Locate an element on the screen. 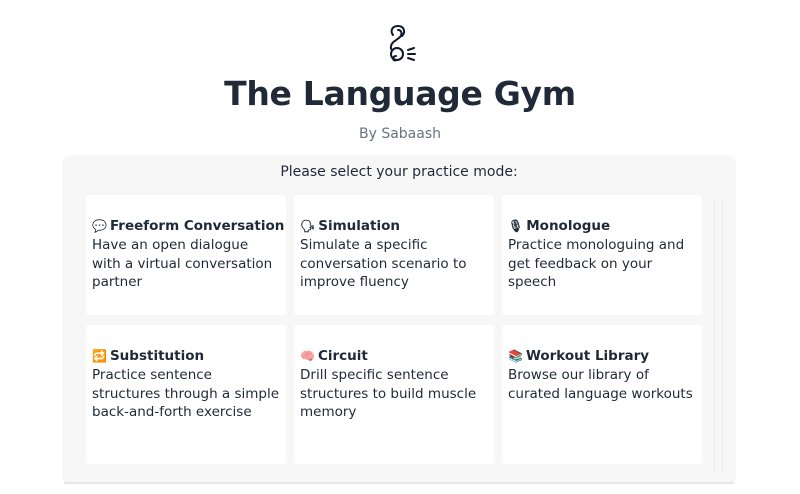 The height and width of the screenshot is (494, 800). person-speaking-logo-icon is located at coordinates (402, 43).